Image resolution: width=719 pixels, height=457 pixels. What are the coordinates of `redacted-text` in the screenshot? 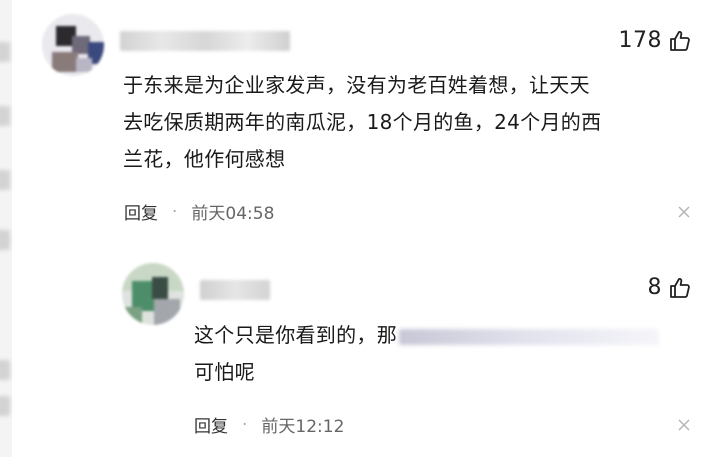 It's located at (529, 336).